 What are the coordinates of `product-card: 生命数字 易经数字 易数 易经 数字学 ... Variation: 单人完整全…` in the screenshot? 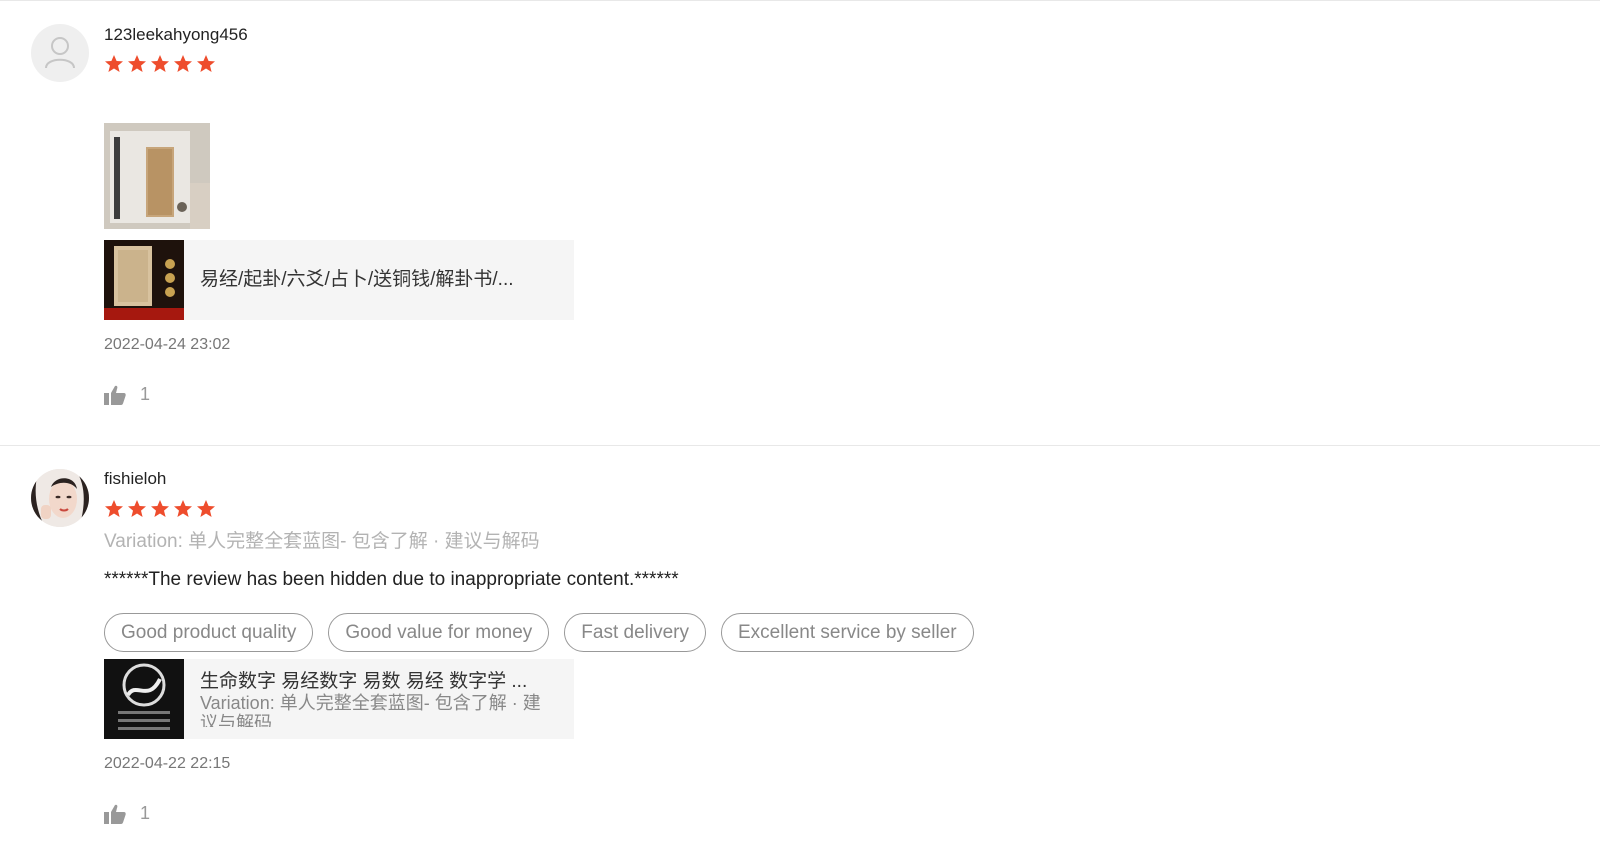 It's located at (339, 699).